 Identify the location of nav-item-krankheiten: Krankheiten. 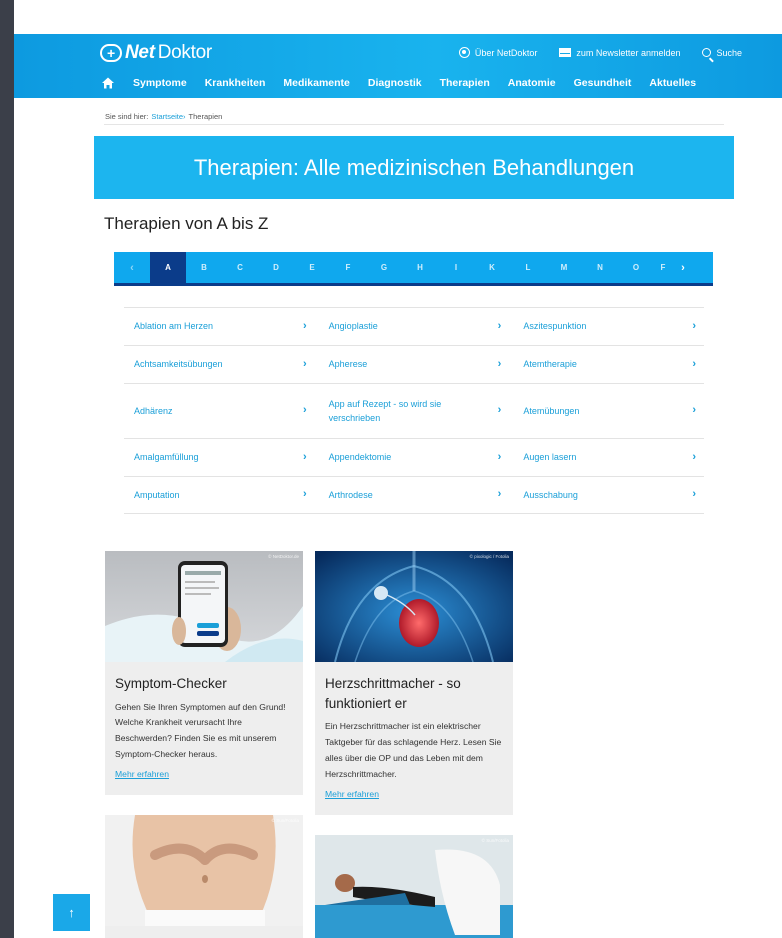
(235, 83).